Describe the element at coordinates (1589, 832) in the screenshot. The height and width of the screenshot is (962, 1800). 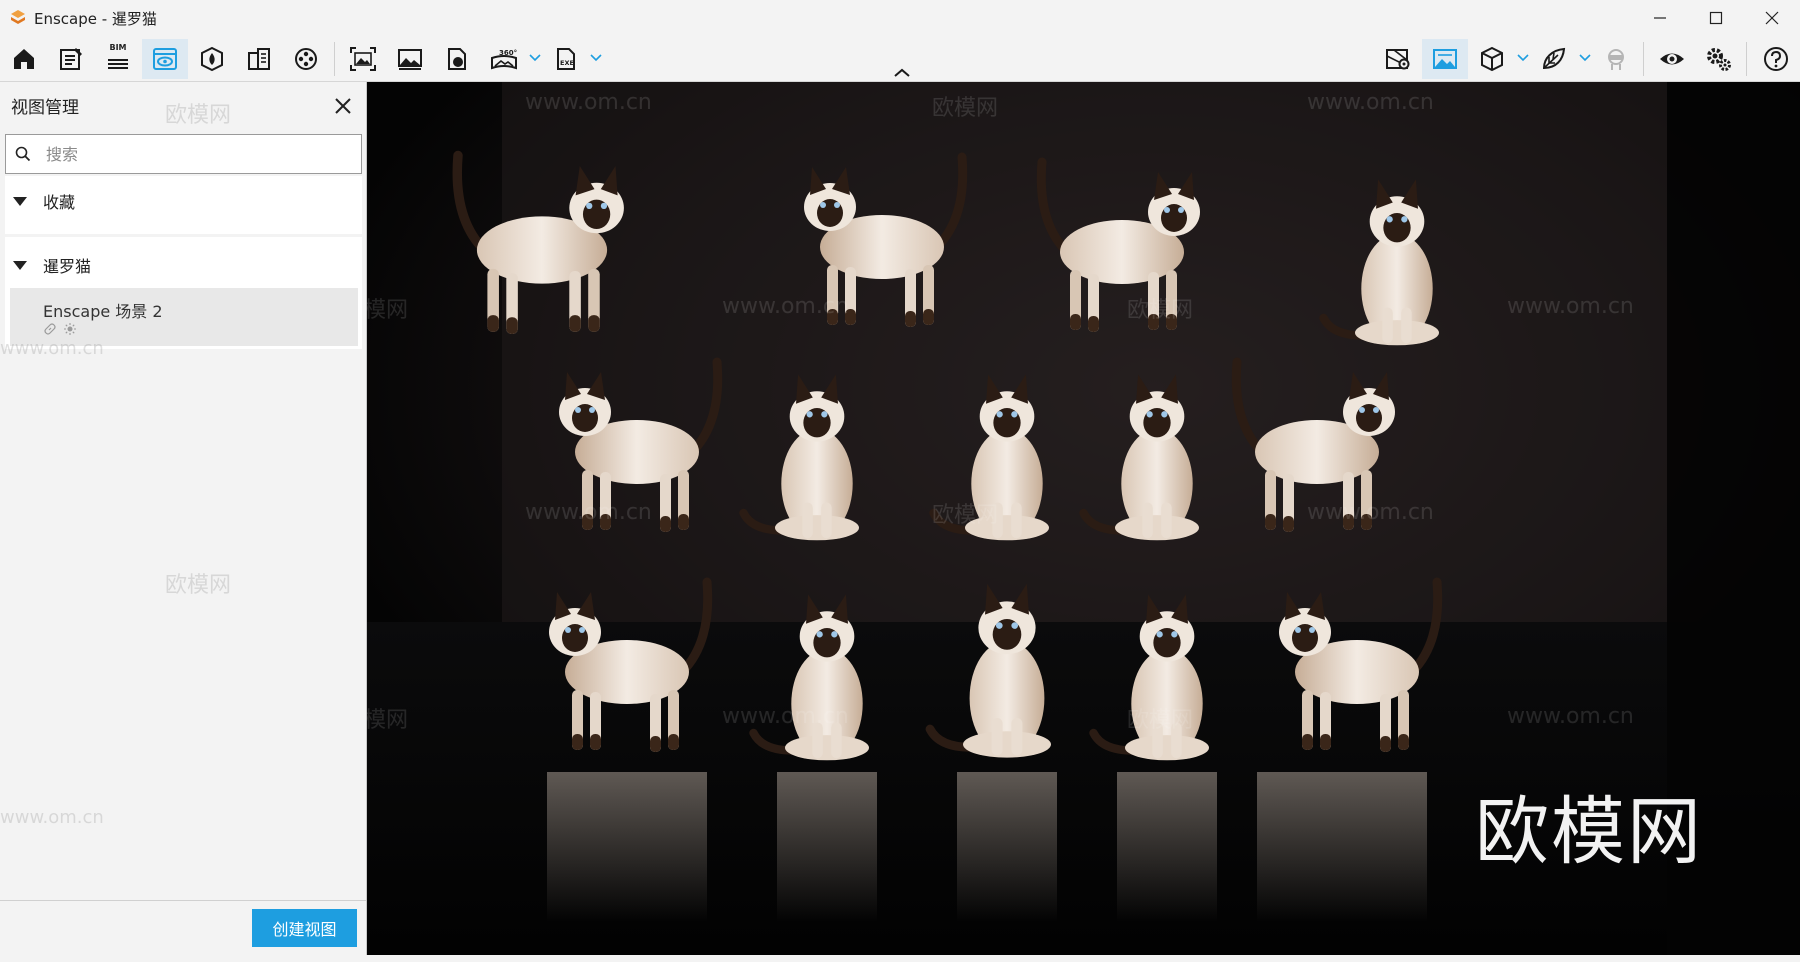
I see `watermark-logo-text: 欧模网` at that location.